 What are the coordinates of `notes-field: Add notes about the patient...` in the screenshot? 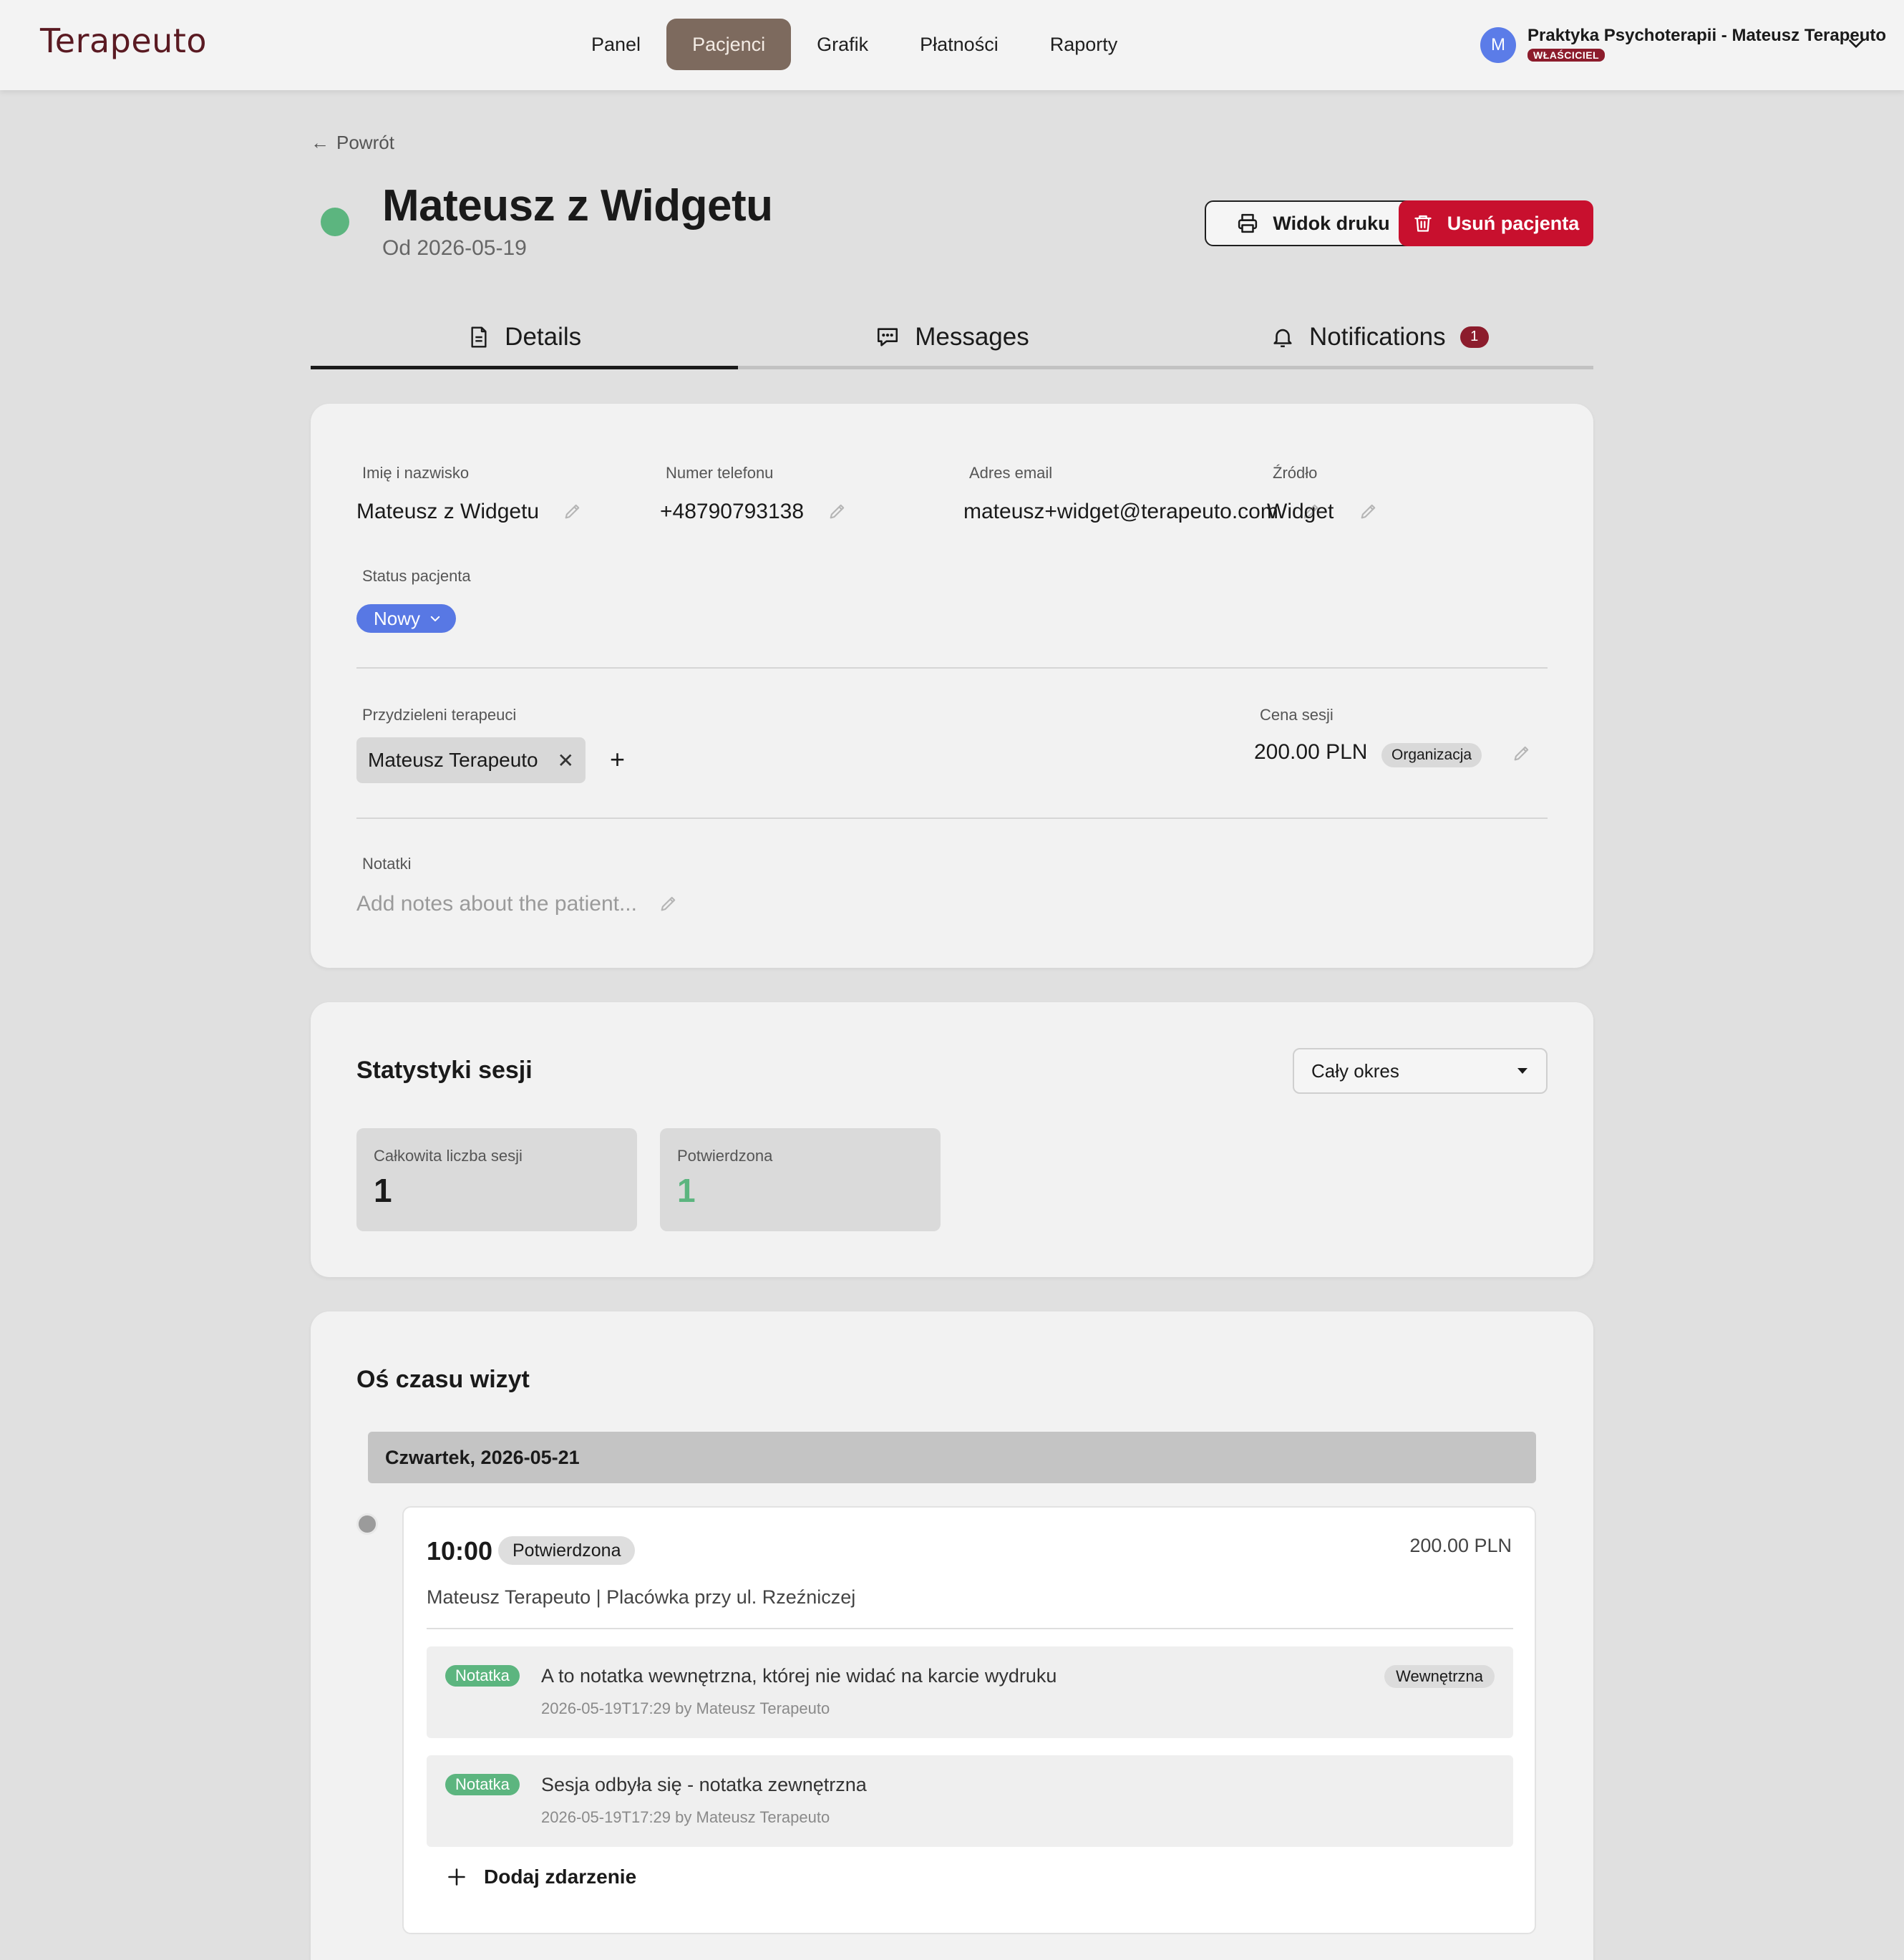 It's located at (496, 904).